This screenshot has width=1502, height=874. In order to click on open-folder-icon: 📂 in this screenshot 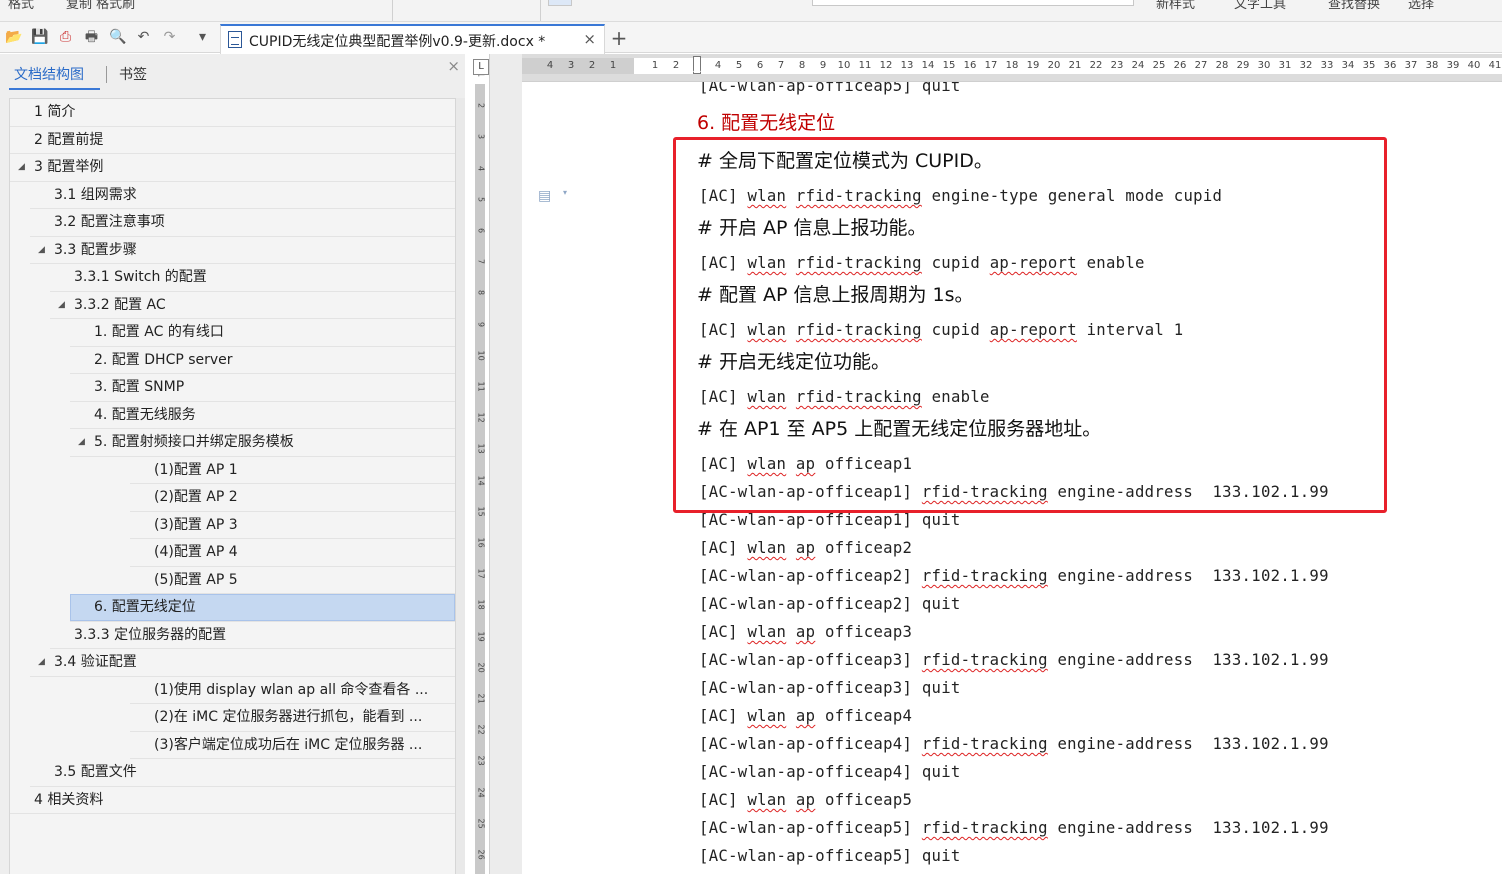, I will do `click(13, 37)`.